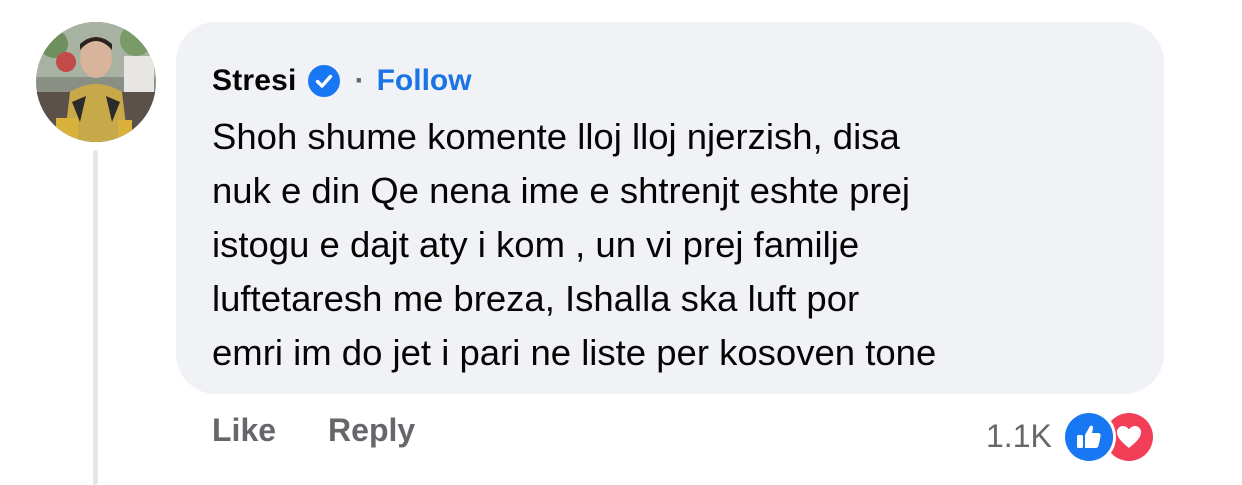 The height and width of the screenshot is (485, 1242). I want to click on reaction-icons, so click(1109, 437).